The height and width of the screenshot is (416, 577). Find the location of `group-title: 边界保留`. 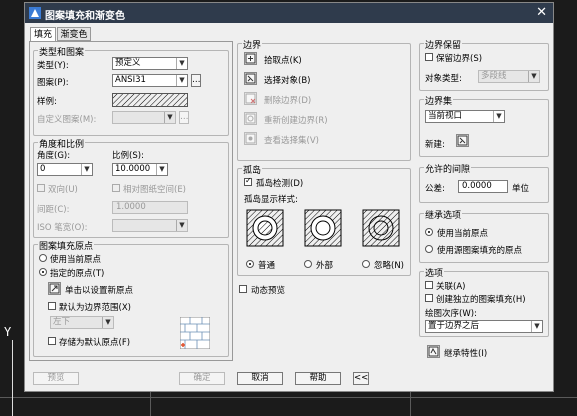

group-title: 边界保留 is located at coordinates (443, 44).